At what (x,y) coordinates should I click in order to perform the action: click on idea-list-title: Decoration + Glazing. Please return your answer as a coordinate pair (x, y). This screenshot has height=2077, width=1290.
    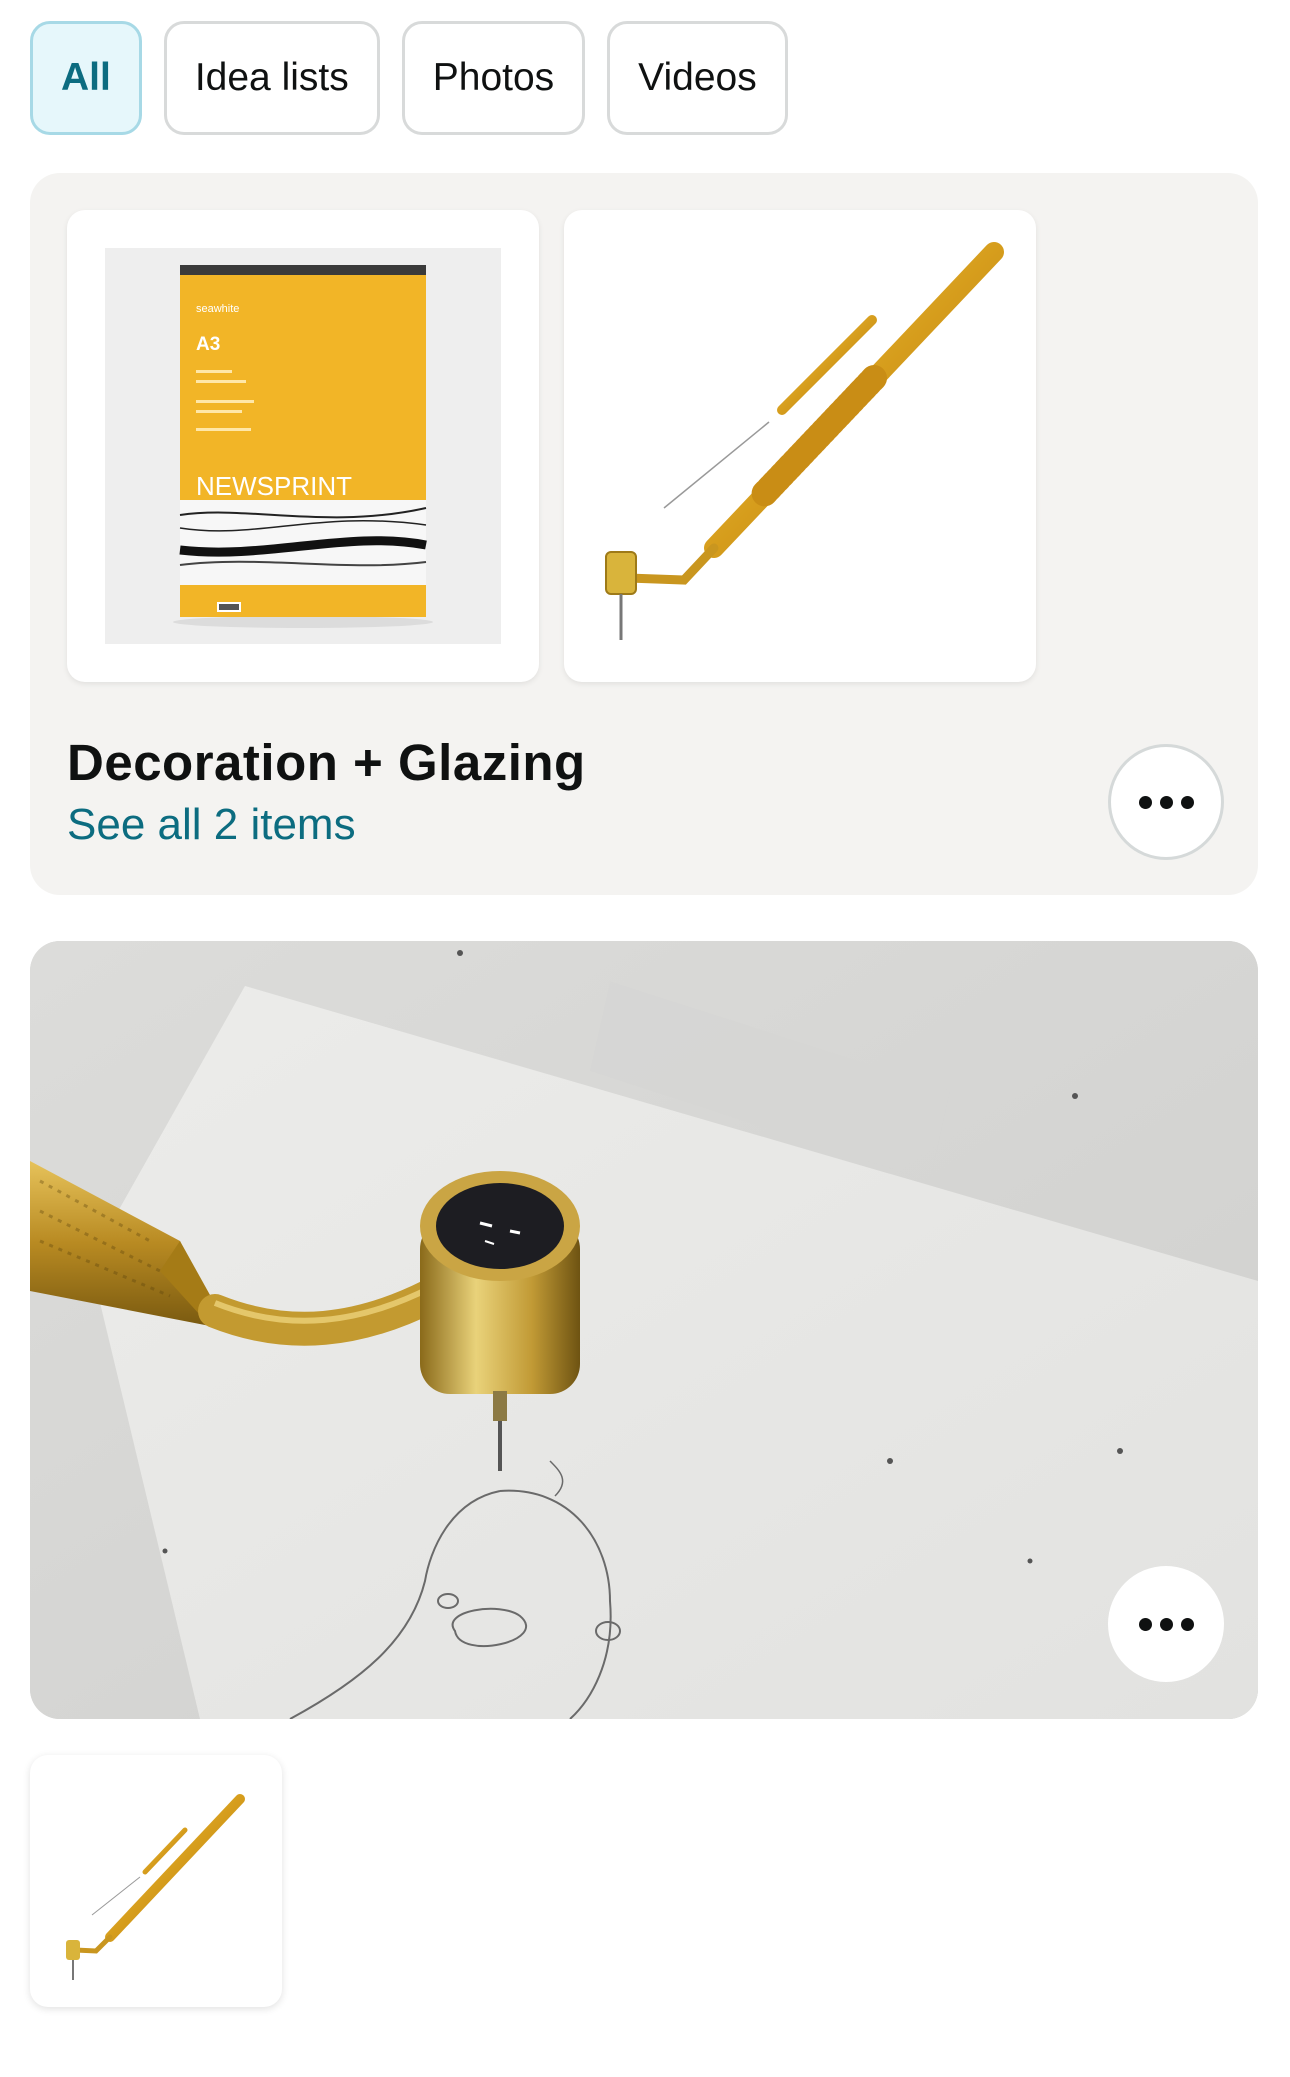
    Looking at the image, I should click on (326, 762).